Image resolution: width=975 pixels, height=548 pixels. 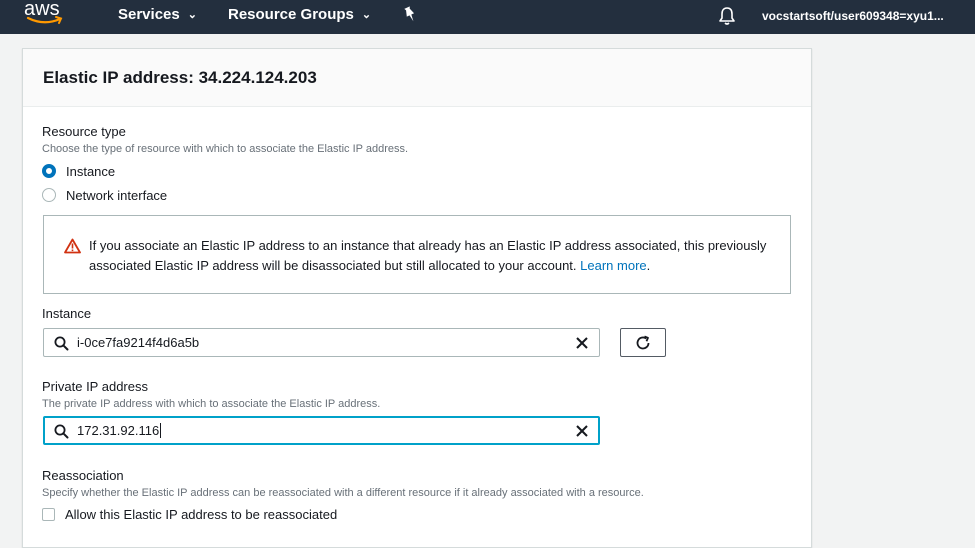 I want to click on reassociate-checkbox, so click(x=48, y=514).